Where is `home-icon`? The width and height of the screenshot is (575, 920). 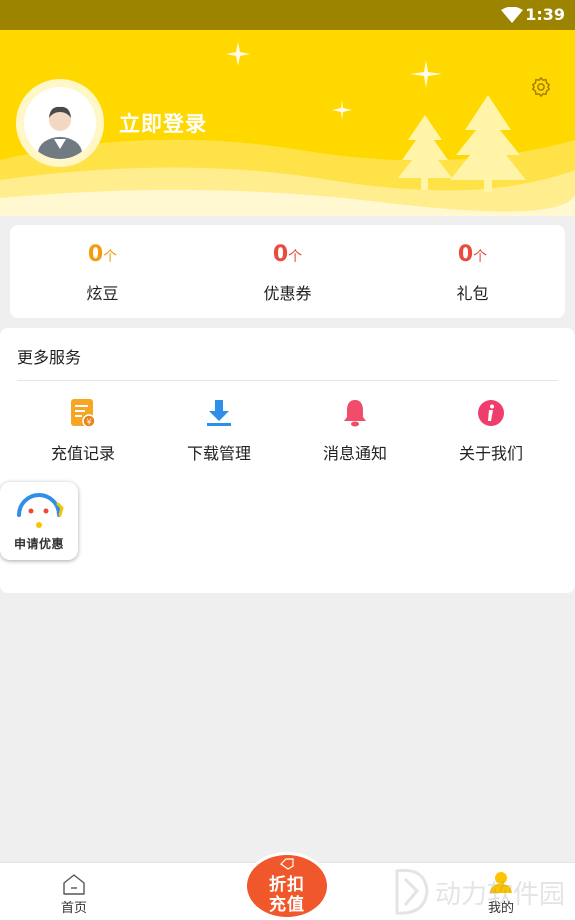 home-icon is located at coordinates (74, 884).